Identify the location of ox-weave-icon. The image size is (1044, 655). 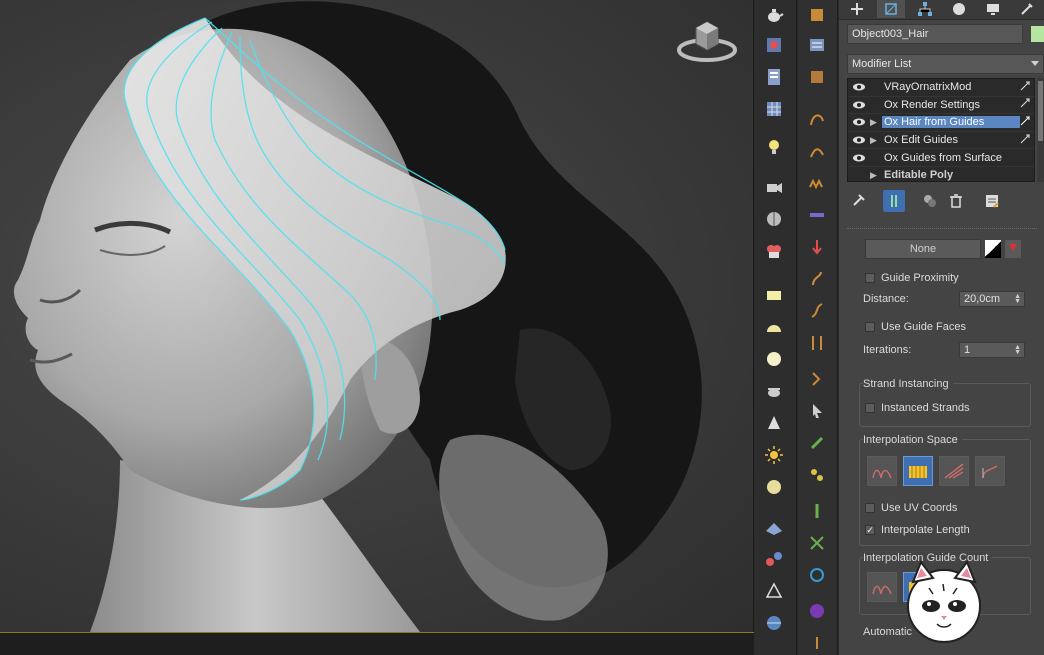
(817, 511).